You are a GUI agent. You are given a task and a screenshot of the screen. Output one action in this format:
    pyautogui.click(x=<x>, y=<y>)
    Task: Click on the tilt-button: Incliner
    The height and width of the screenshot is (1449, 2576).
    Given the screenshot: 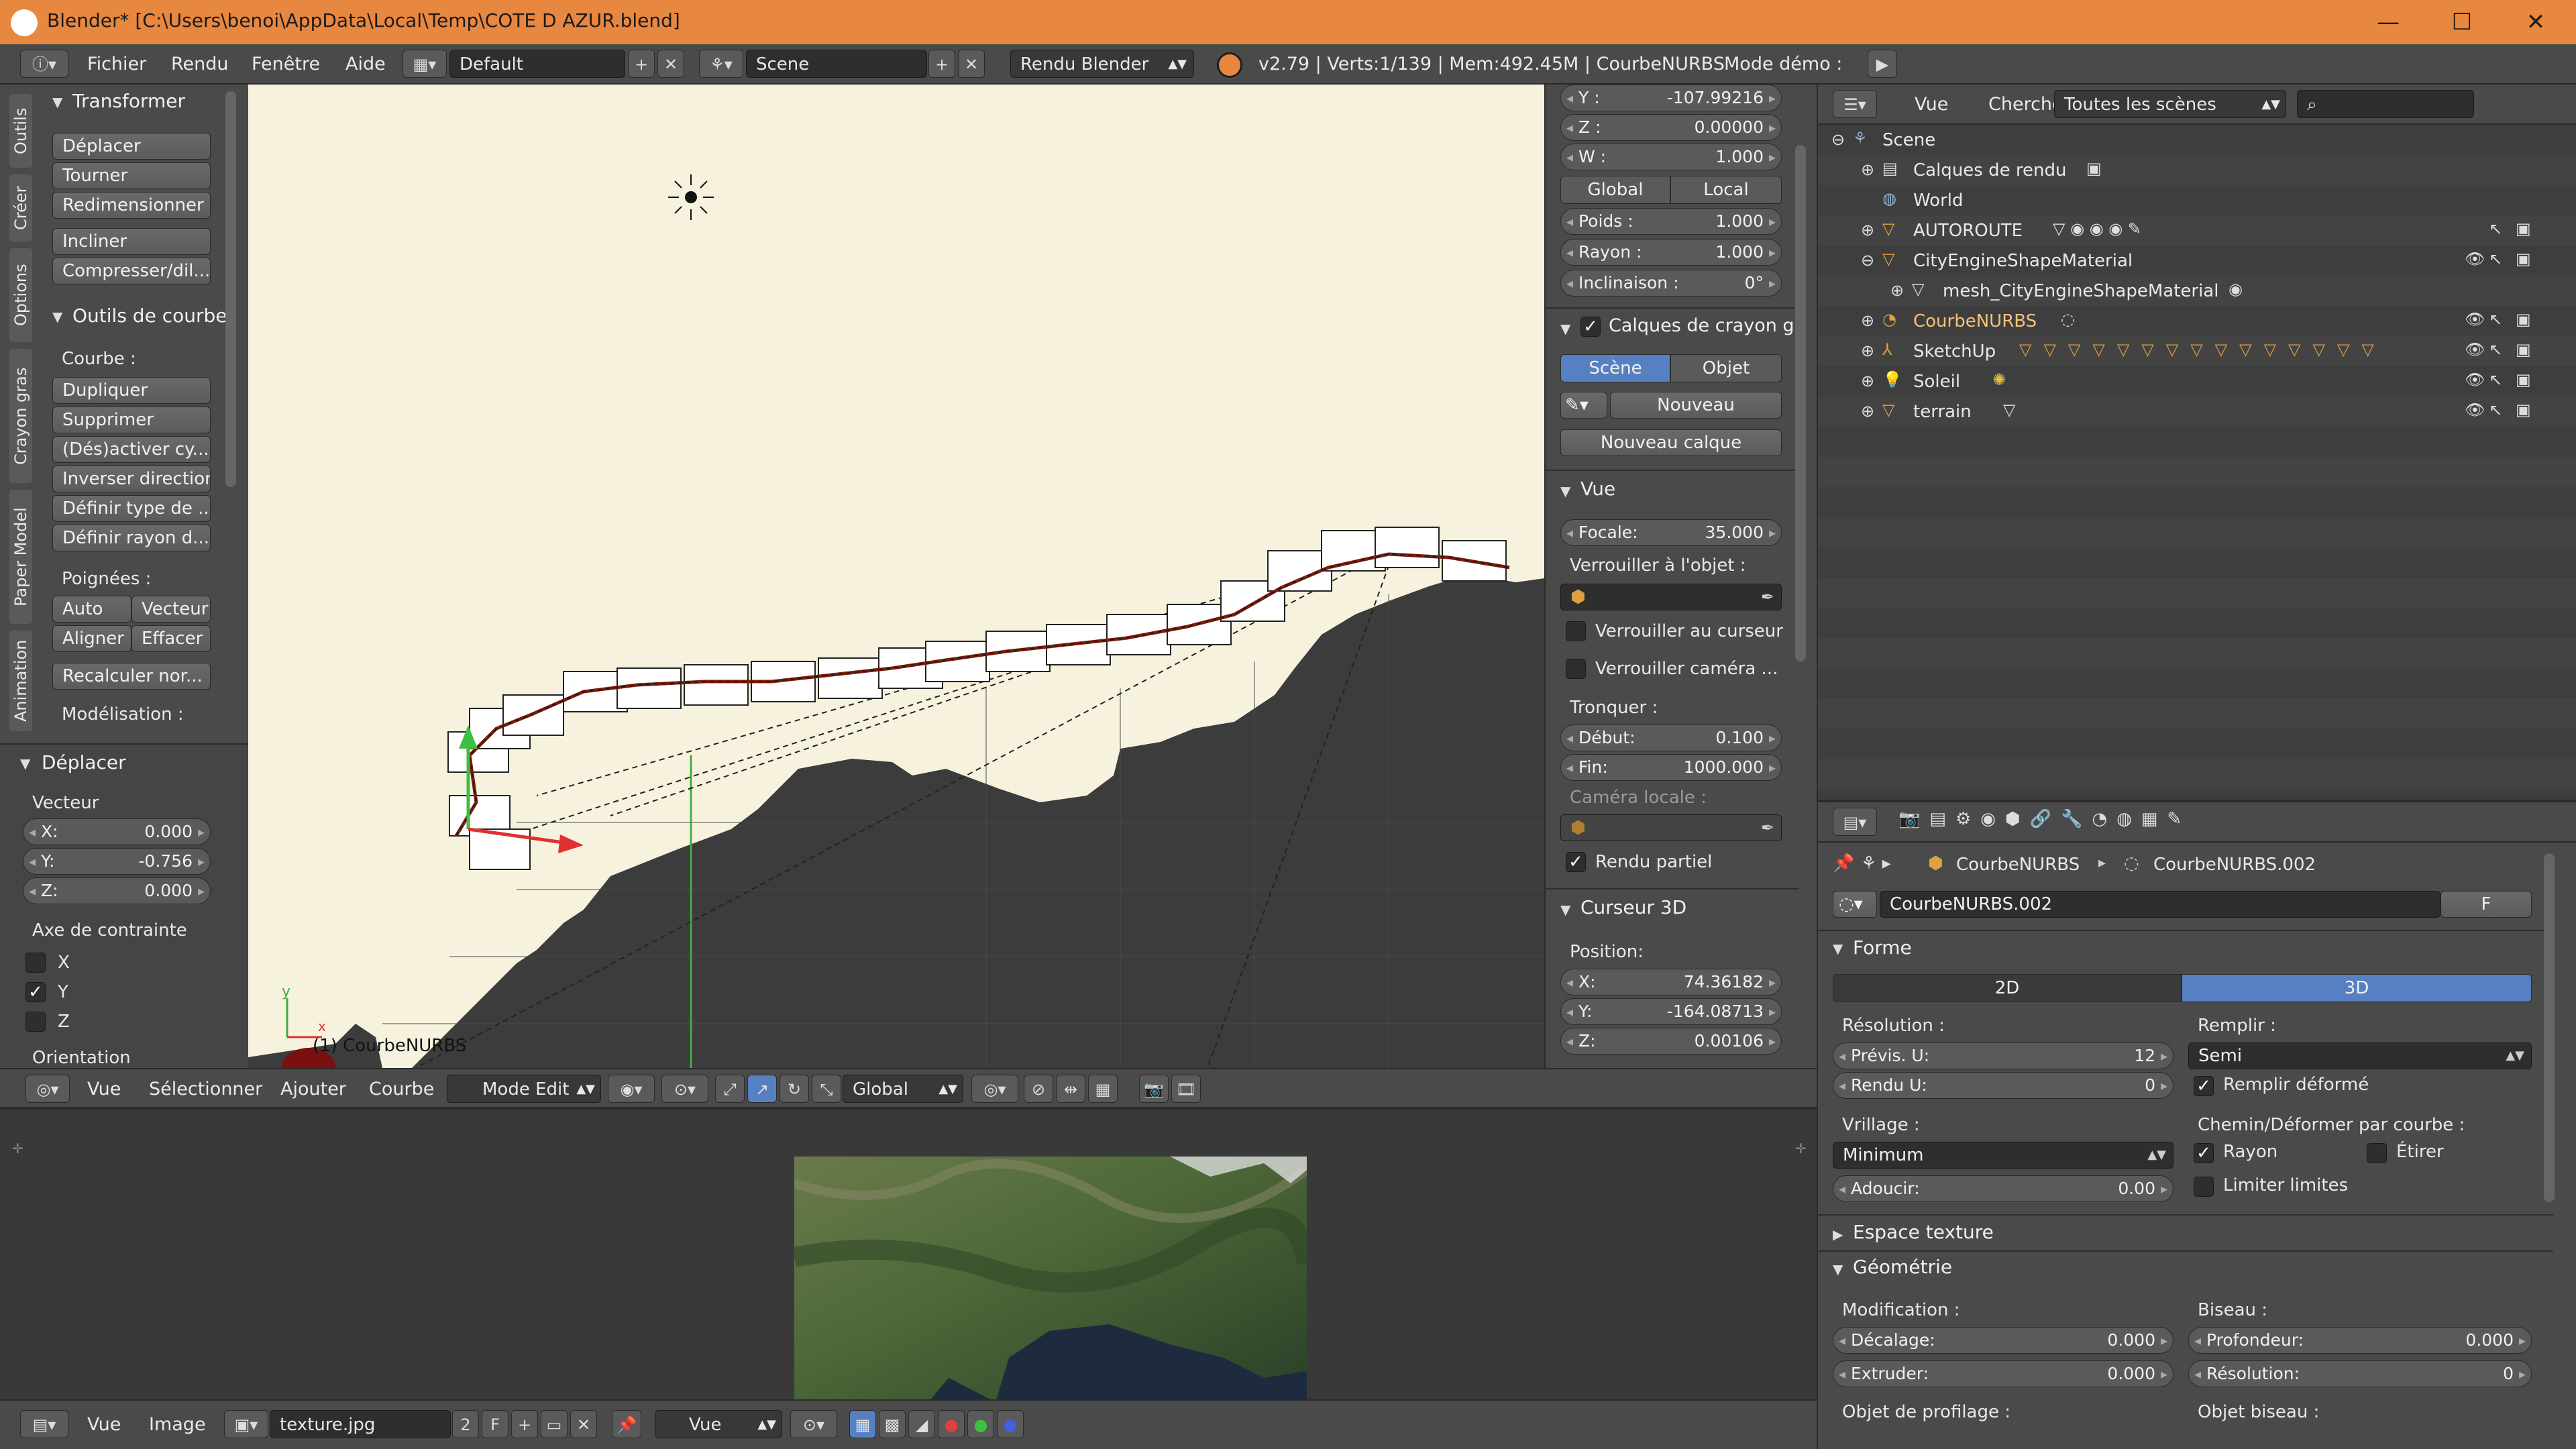 What is the action you would take?
    pyautogui.click(x=131, y=241)
    